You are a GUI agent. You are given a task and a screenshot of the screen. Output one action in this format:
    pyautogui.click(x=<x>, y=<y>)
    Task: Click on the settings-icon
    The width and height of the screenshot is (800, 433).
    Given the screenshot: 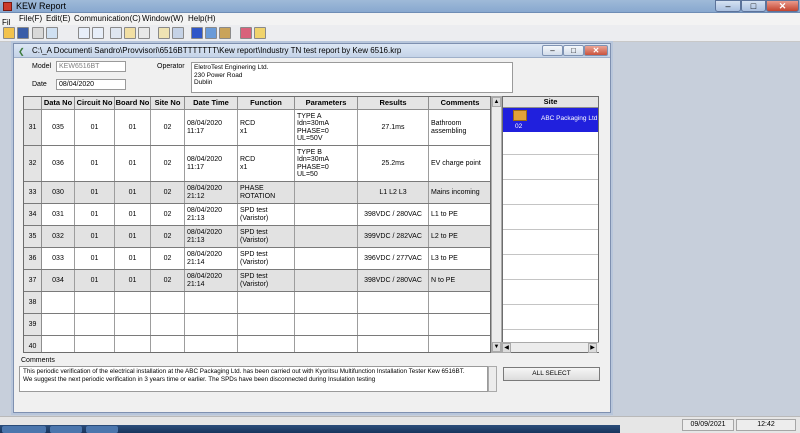 What is the action you would take?
    pyautogui.click(x=178, y=33)
    